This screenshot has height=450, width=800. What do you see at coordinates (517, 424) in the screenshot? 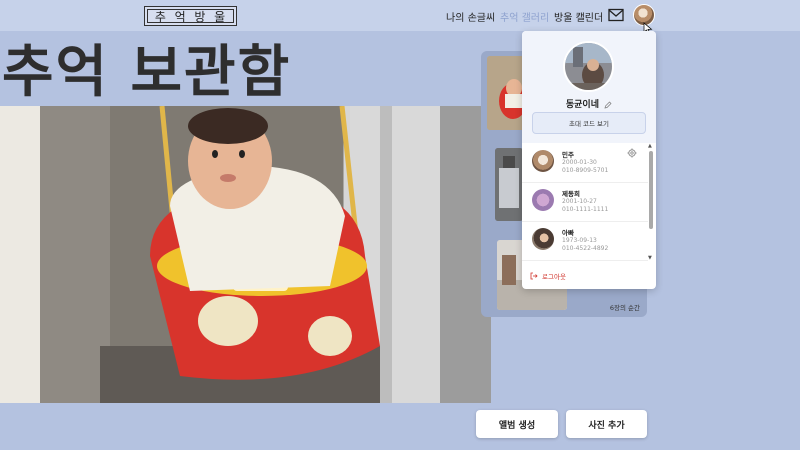
I see `create-album-button: 앨범 생성` at bounding box center [517, 424].